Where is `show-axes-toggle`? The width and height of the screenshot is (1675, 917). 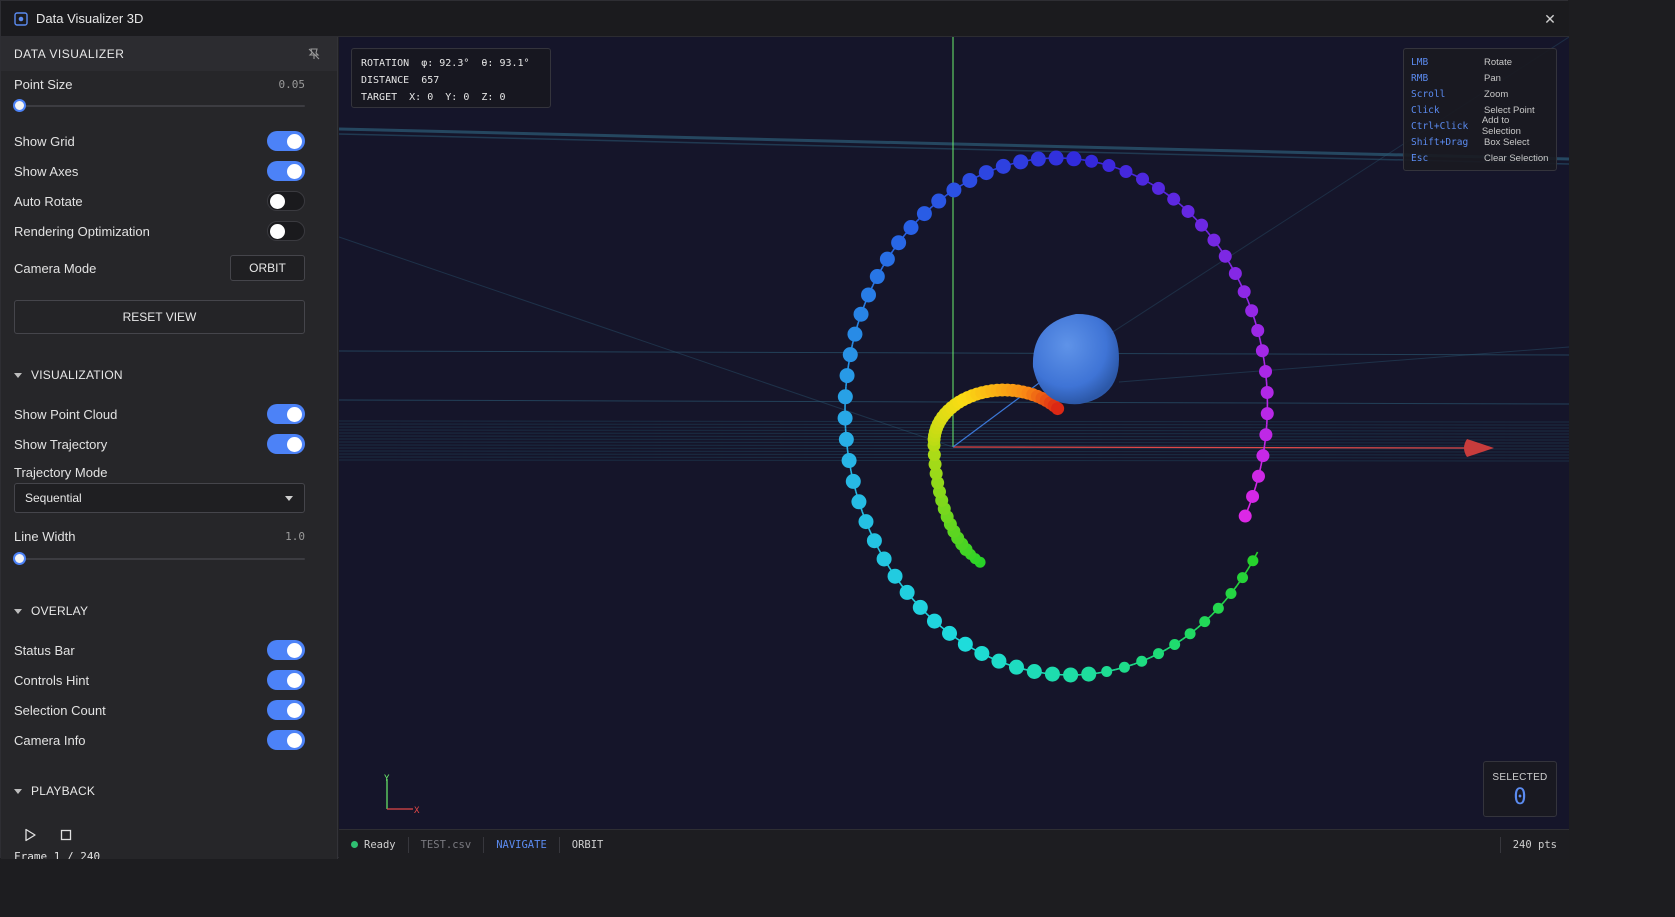
show-axes-toggle is located at coordinates (286, 171).